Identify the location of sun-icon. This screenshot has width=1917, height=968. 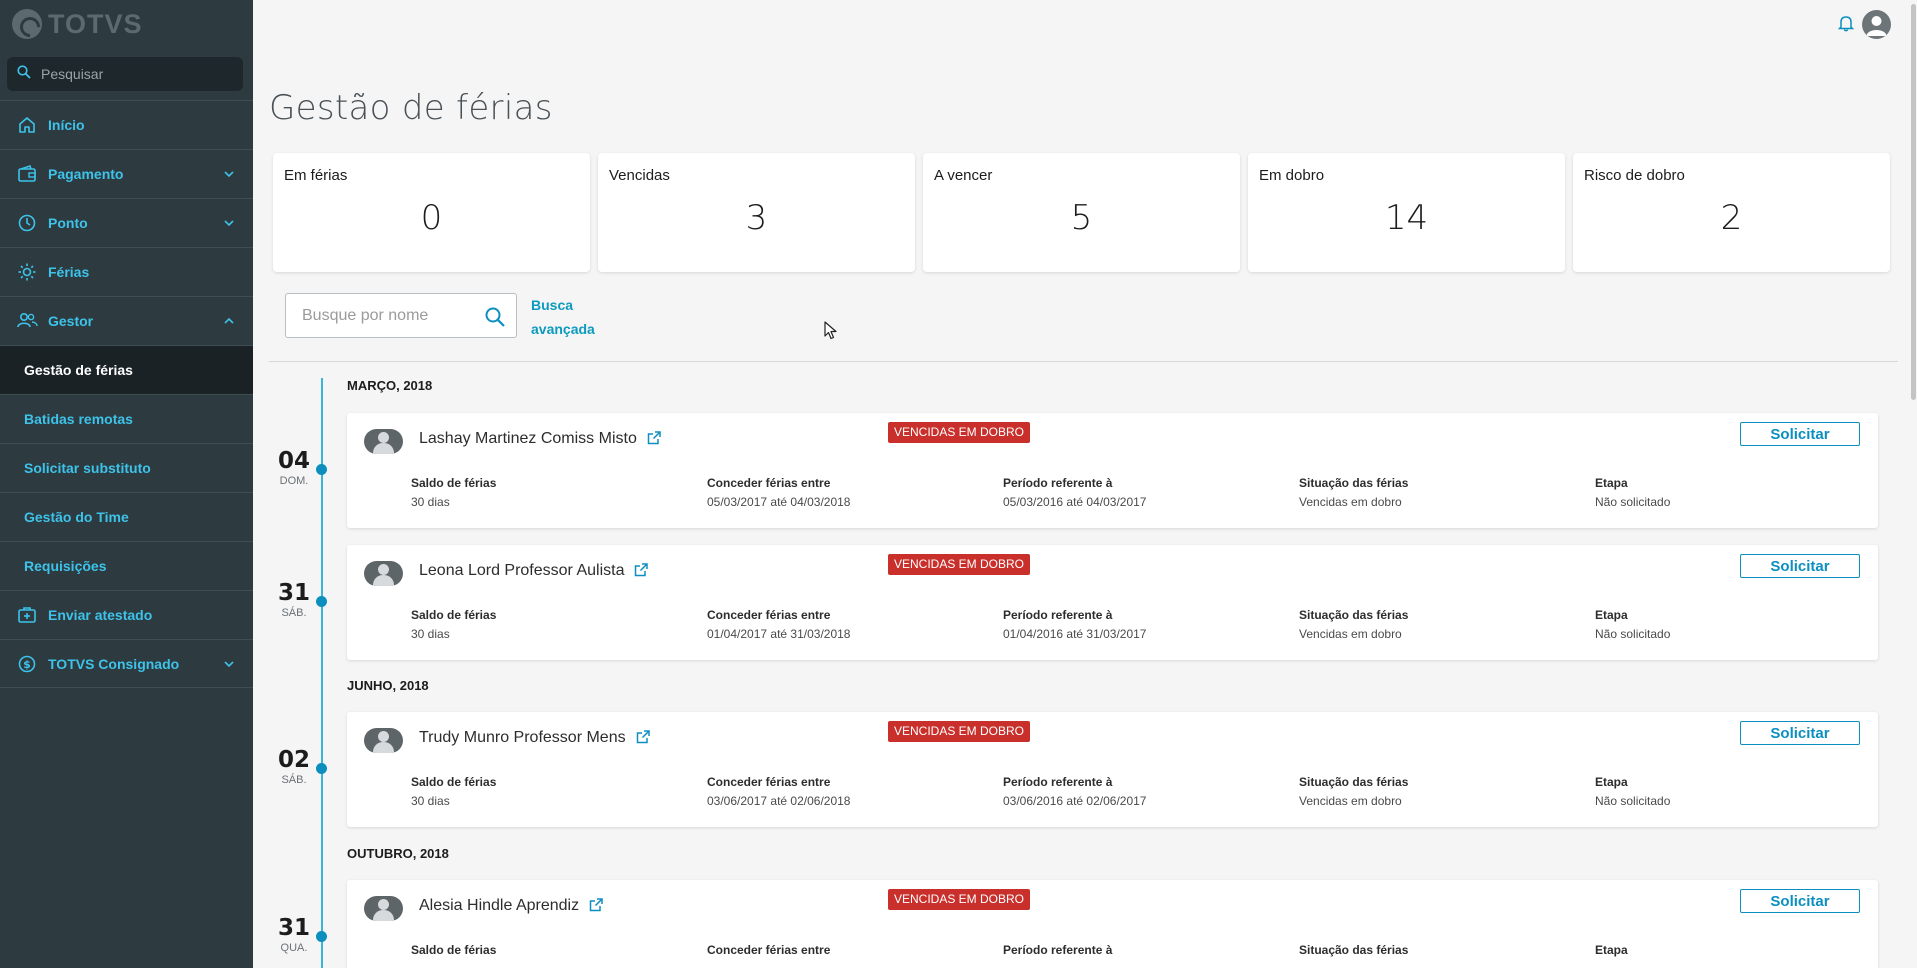
(27, 272).